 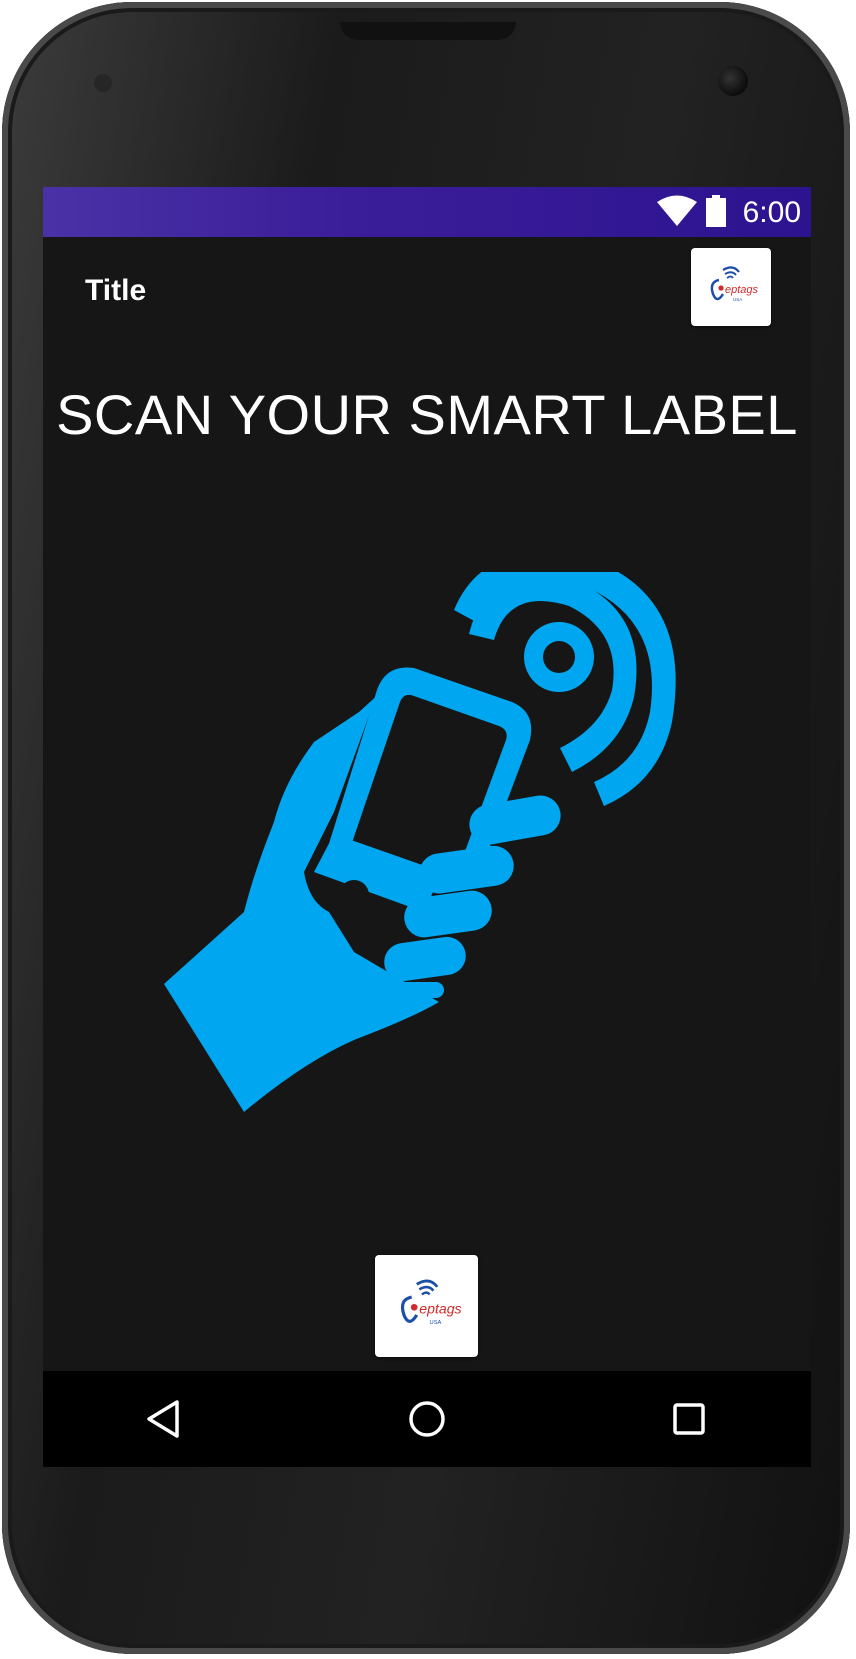 What do you see at coordinates (771, 212) in the screenshot?
I see `status-time: 6:00` at bounding box center [771, 212].